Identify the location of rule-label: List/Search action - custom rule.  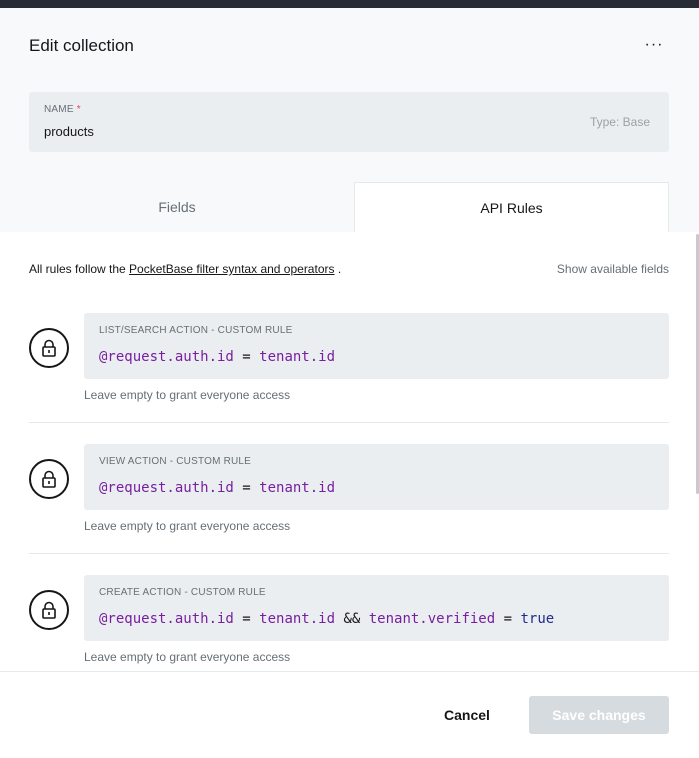
(196, 330).